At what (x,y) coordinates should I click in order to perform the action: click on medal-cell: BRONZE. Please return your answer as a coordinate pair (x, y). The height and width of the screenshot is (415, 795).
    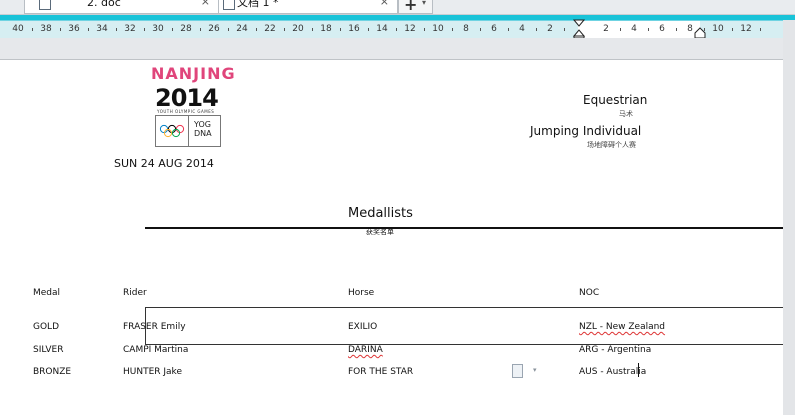
    Looking at the image, I should click on (52, 372).